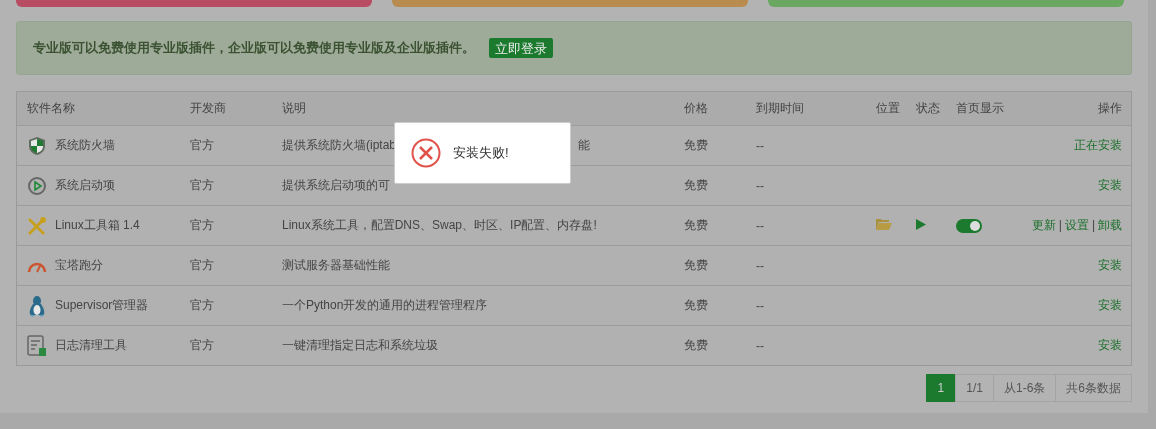 The width and height of the screenshot is (1156, 429). I want to click on action-link: 设置, so click(1076, 225).